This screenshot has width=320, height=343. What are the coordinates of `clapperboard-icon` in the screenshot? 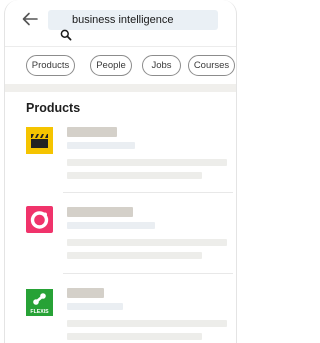 It's located at (39, 141).